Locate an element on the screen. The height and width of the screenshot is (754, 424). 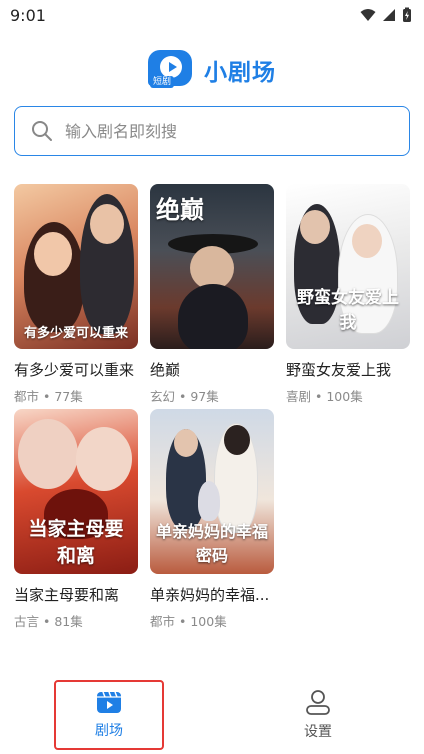
status-time: 9:01 is located at coordinates (28, 15).